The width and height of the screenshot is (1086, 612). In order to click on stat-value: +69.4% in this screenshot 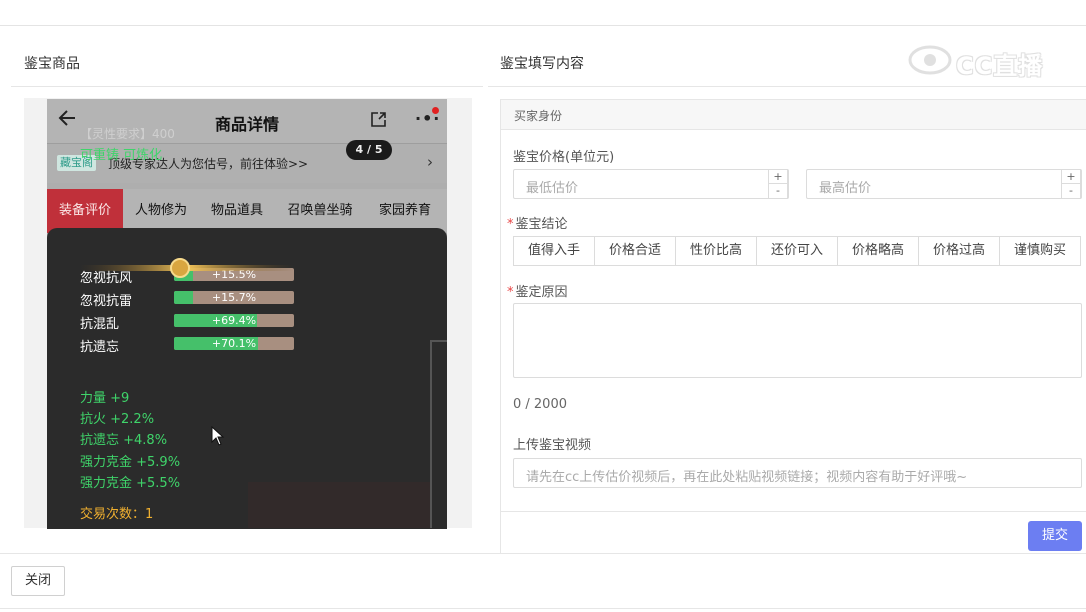, I will do `click(234, 320)`.